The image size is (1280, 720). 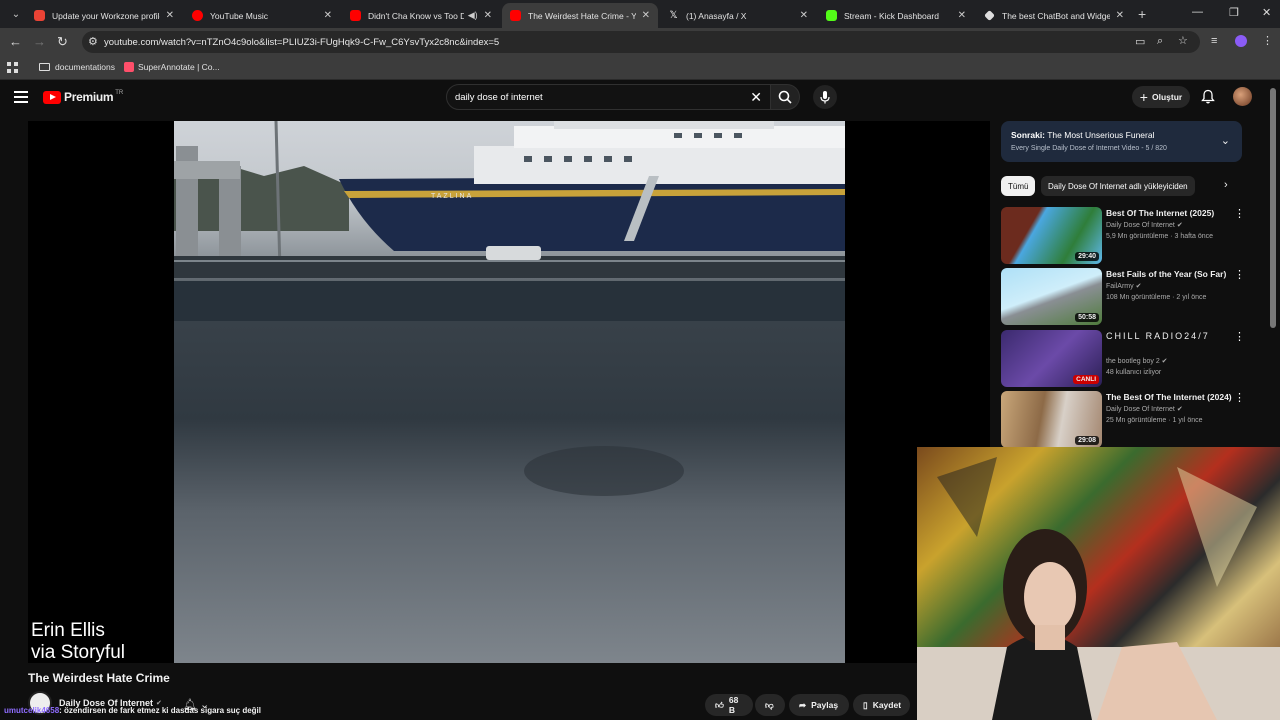 I want to click on kick-icon, so click(x=831, y=15).